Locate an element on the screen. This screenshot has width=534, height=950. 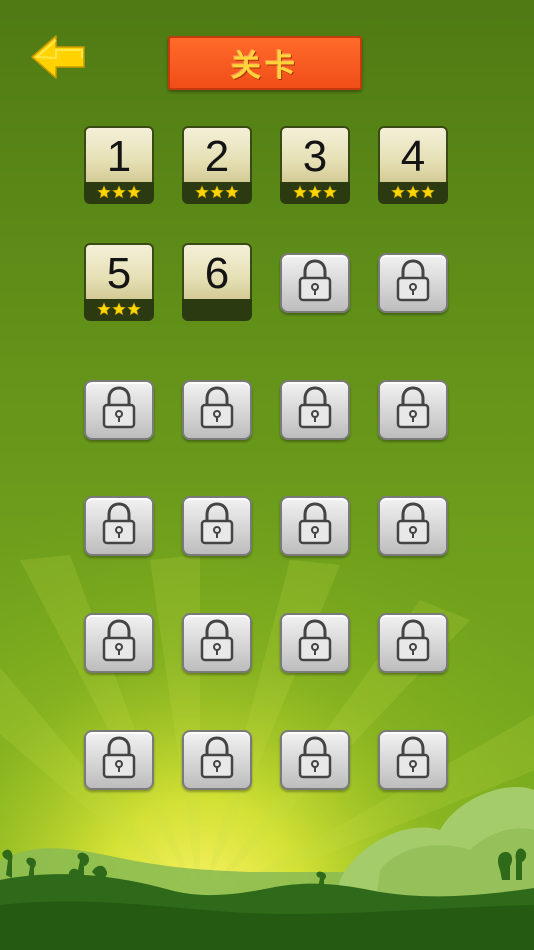
level-button-5: 5 is located at coordinates (119, 282).